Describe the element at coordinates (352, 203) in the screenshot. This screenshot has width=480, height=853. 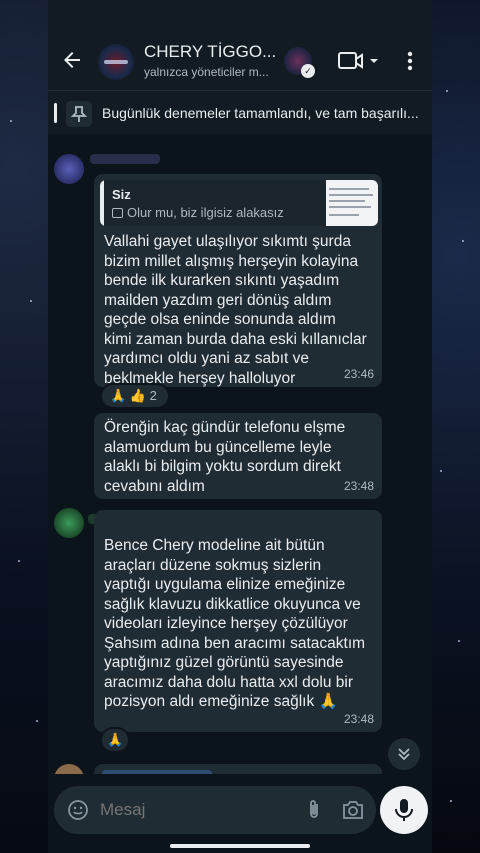
I see `quote-thumbnail` at that location.